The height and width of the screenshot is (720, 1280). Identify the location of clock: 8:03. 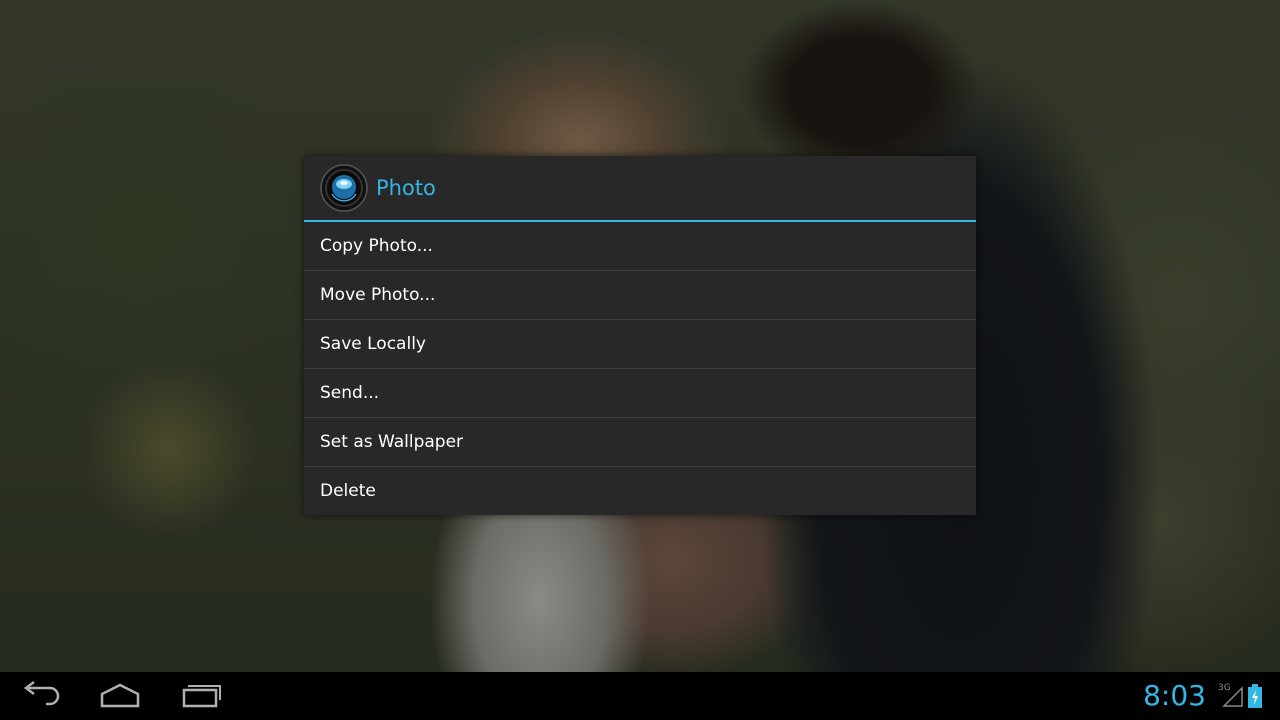
(1174, 696).